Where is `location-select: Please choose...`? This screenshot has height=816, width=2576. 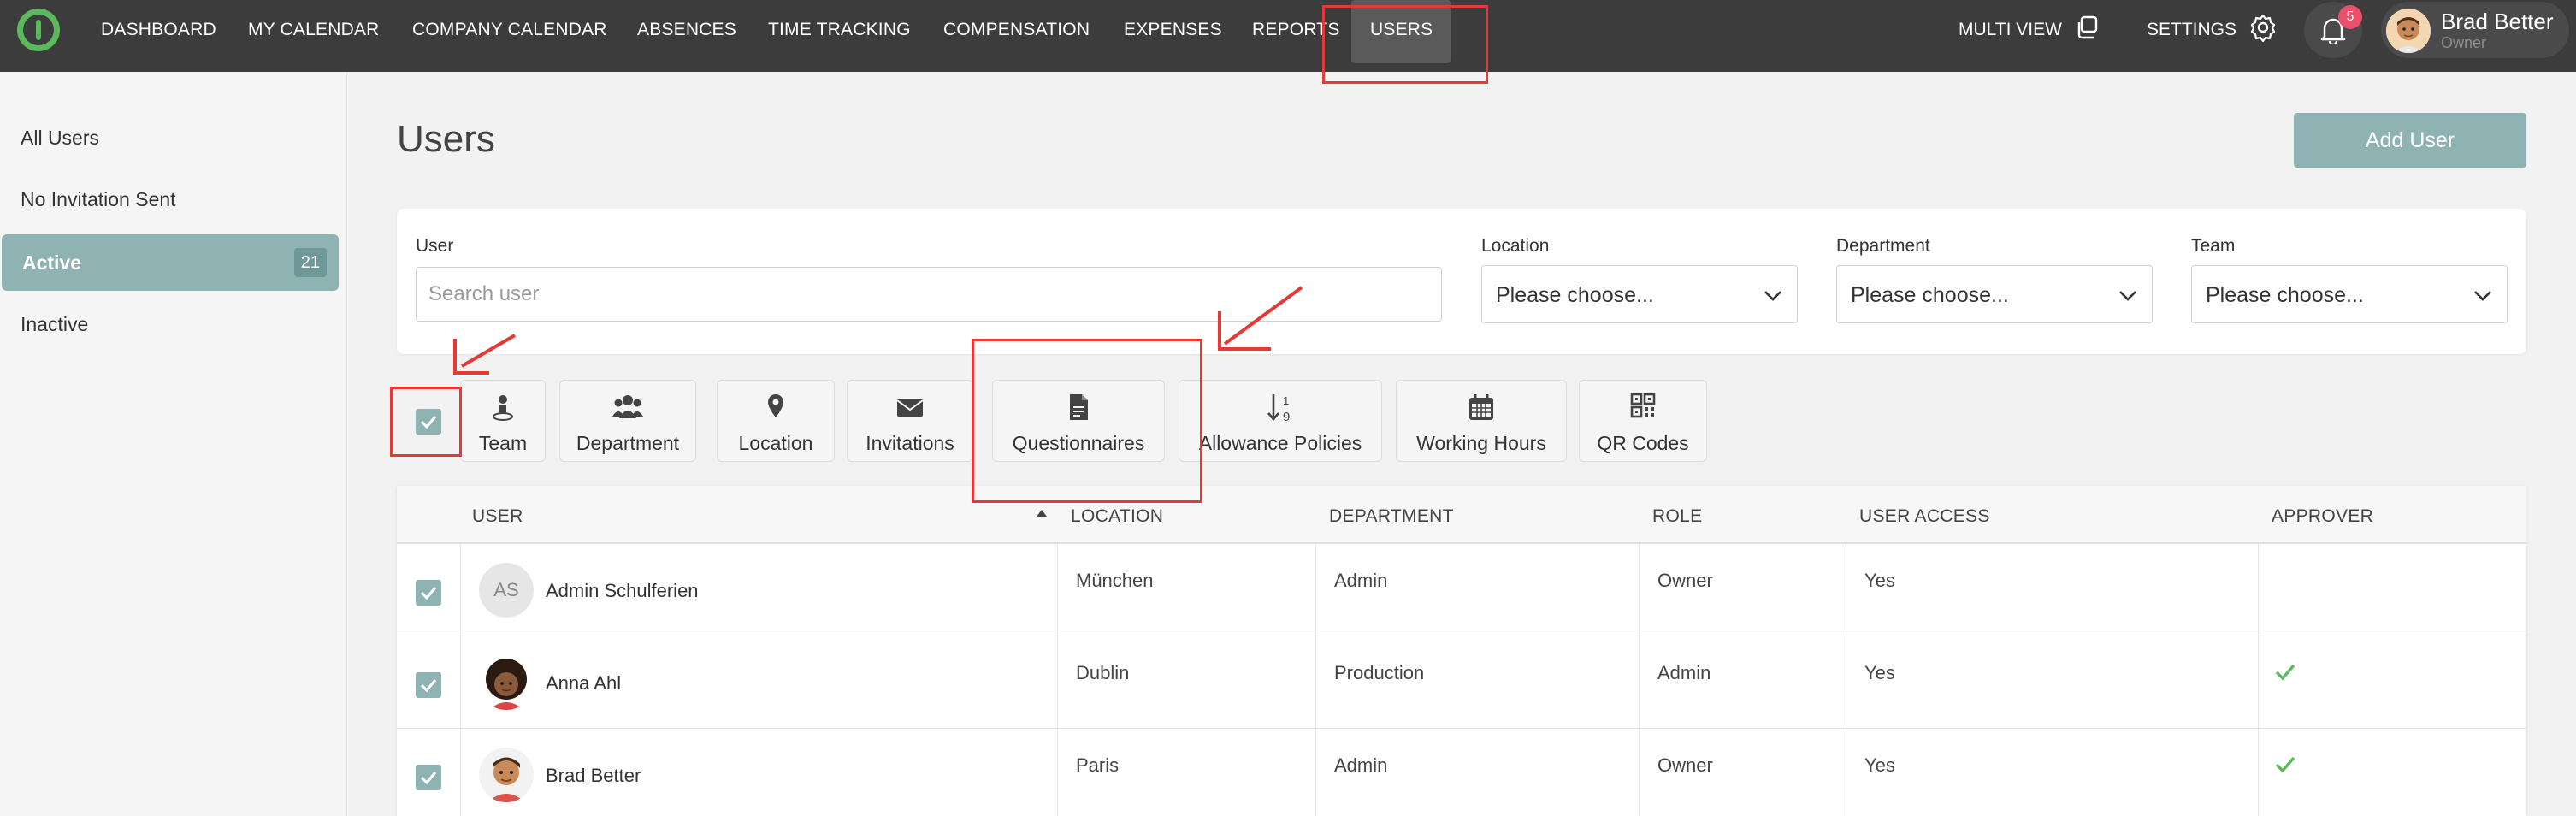 location-select: Please choose... is located at coordinates (1639, 294).